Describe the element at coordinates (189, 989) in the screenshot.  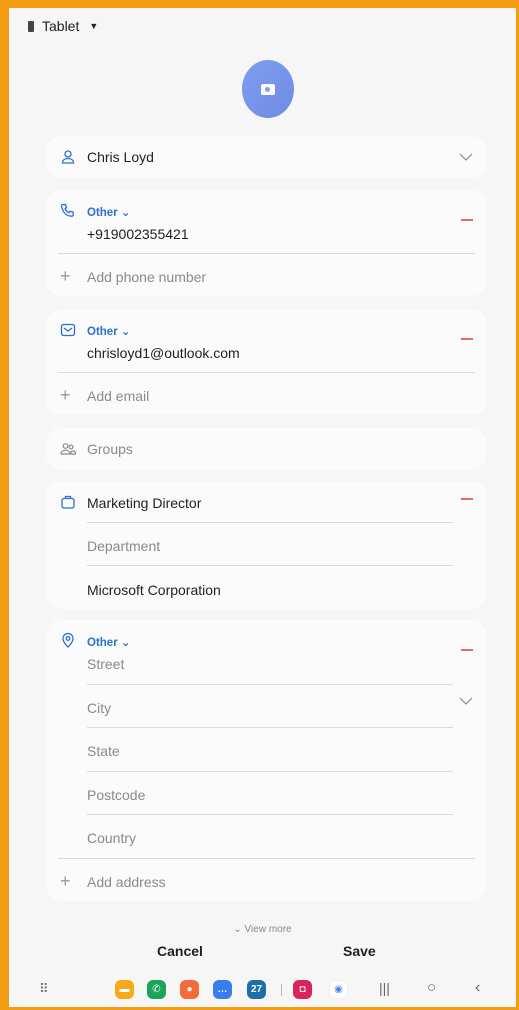
I see `contacts-app-icon: ●` at that location.